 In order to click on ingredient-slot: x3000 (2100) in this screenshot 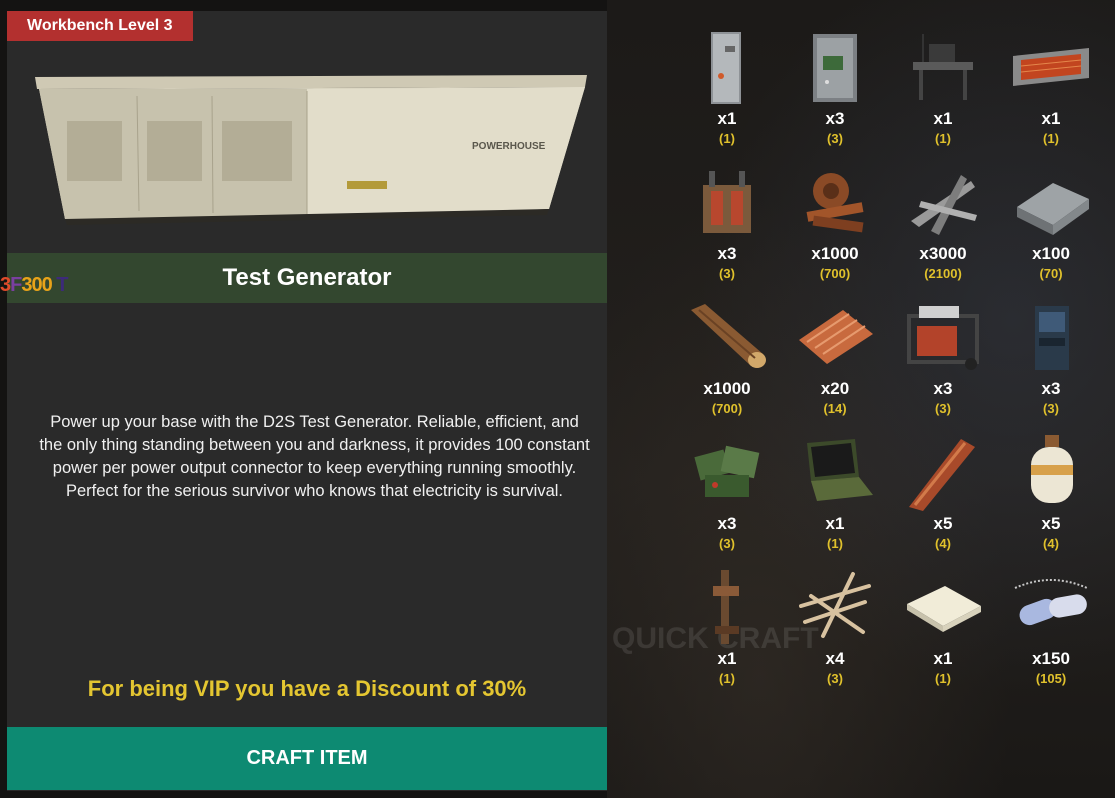, I will do `click(943, 224)`.